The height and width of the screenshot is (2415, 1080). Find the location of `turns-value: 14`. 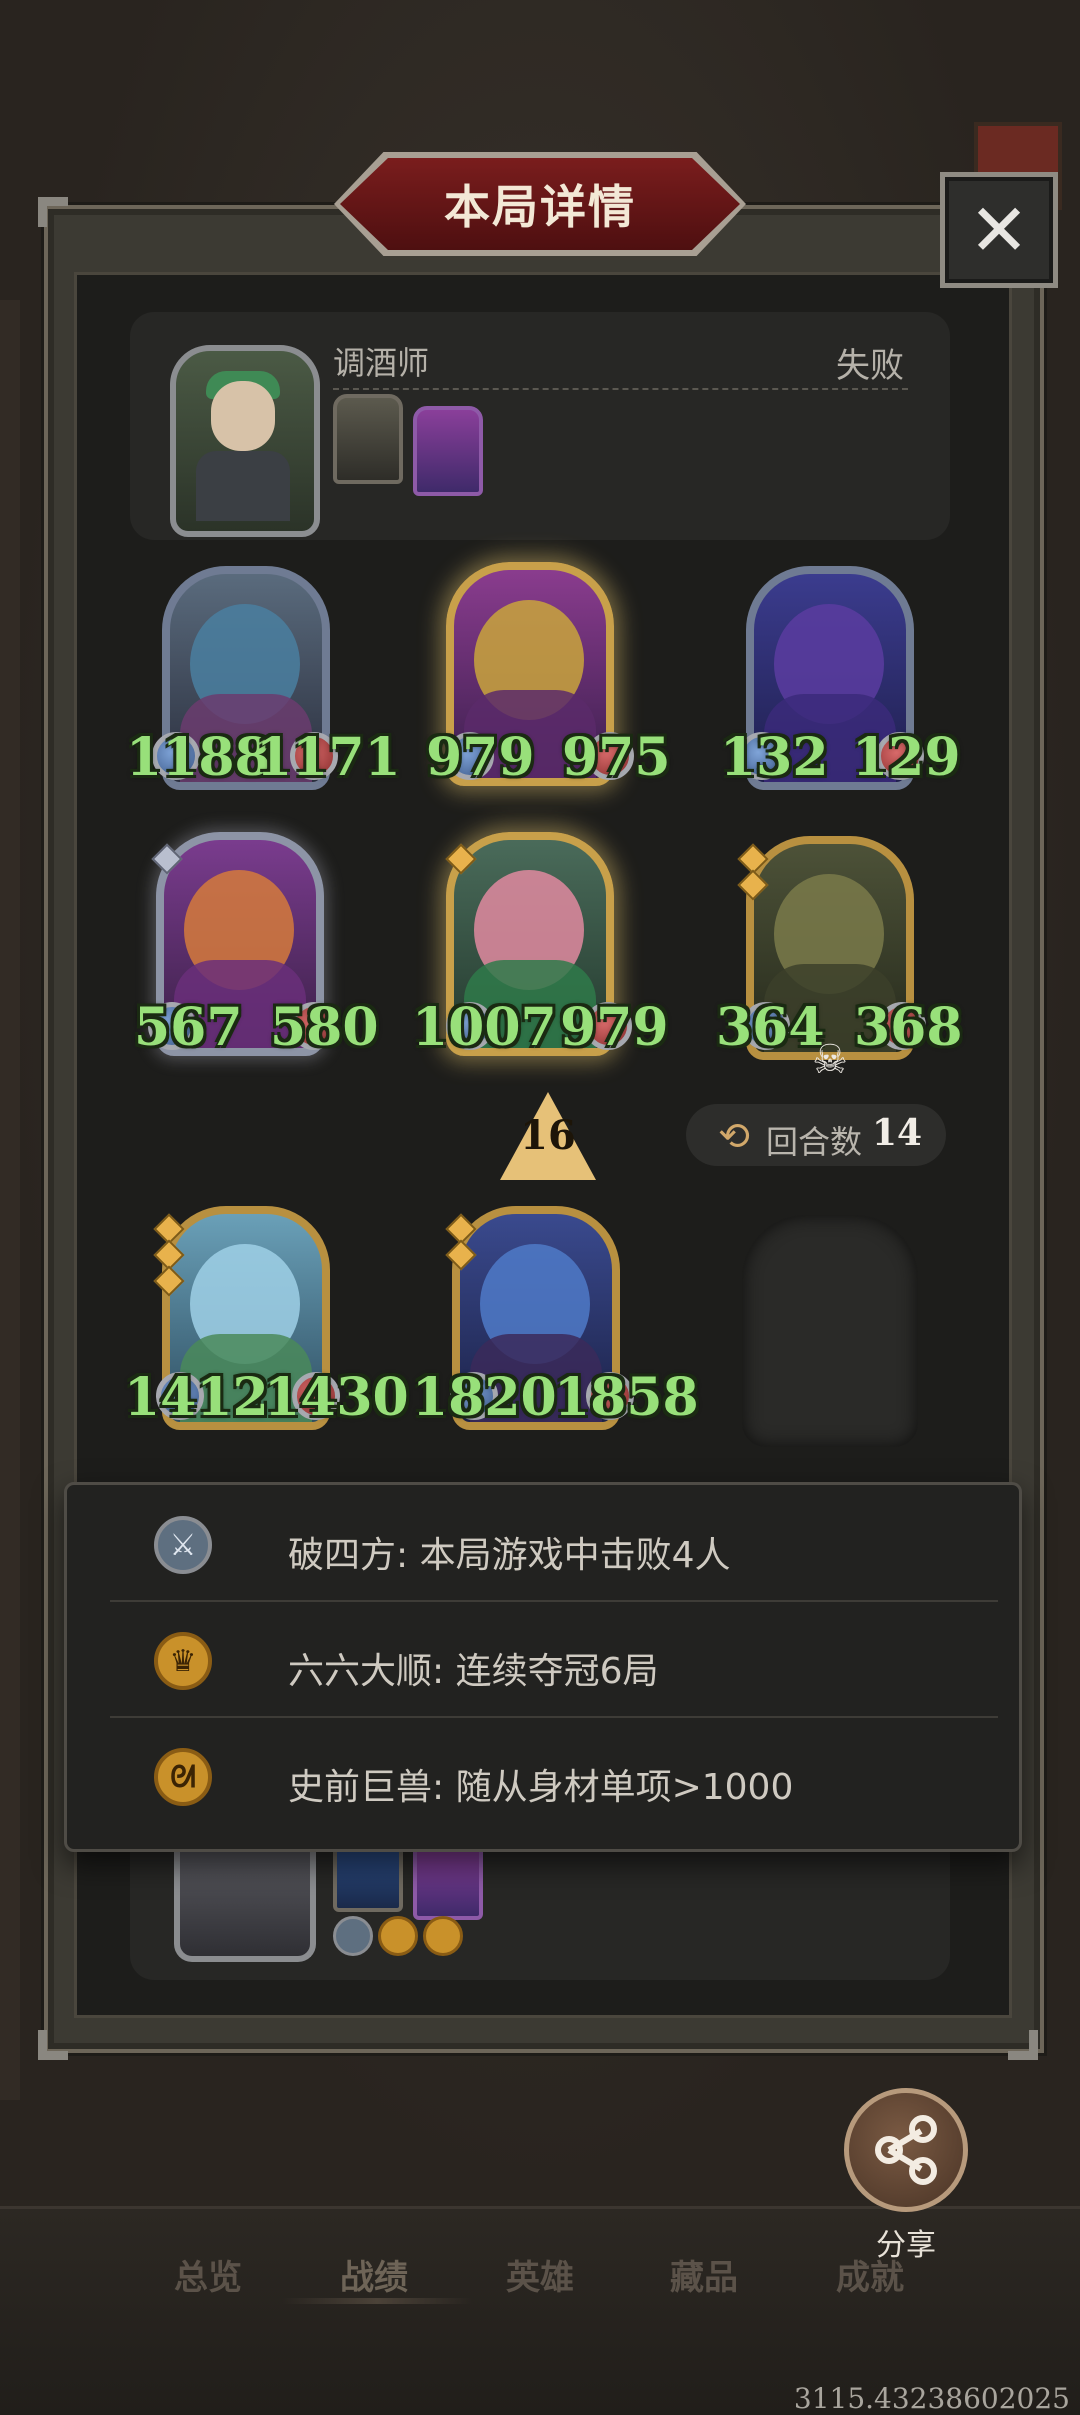

turns-value: 14 is located at coordinates (897, 1133).